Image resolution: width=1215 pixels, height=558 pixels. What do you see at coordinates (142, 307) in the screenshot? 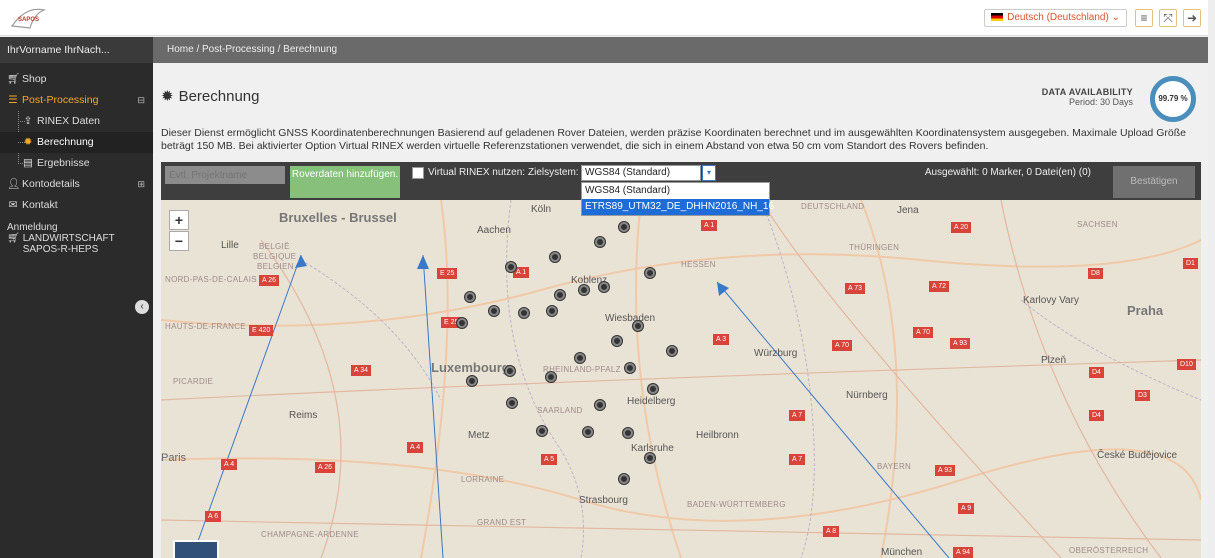
I see `sidebar-collapse-button: ‹` at bounding box center [142, 307].